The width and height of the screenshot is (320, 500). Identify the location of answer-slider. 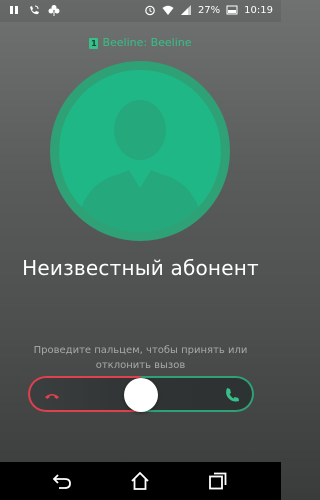
(141, 394).